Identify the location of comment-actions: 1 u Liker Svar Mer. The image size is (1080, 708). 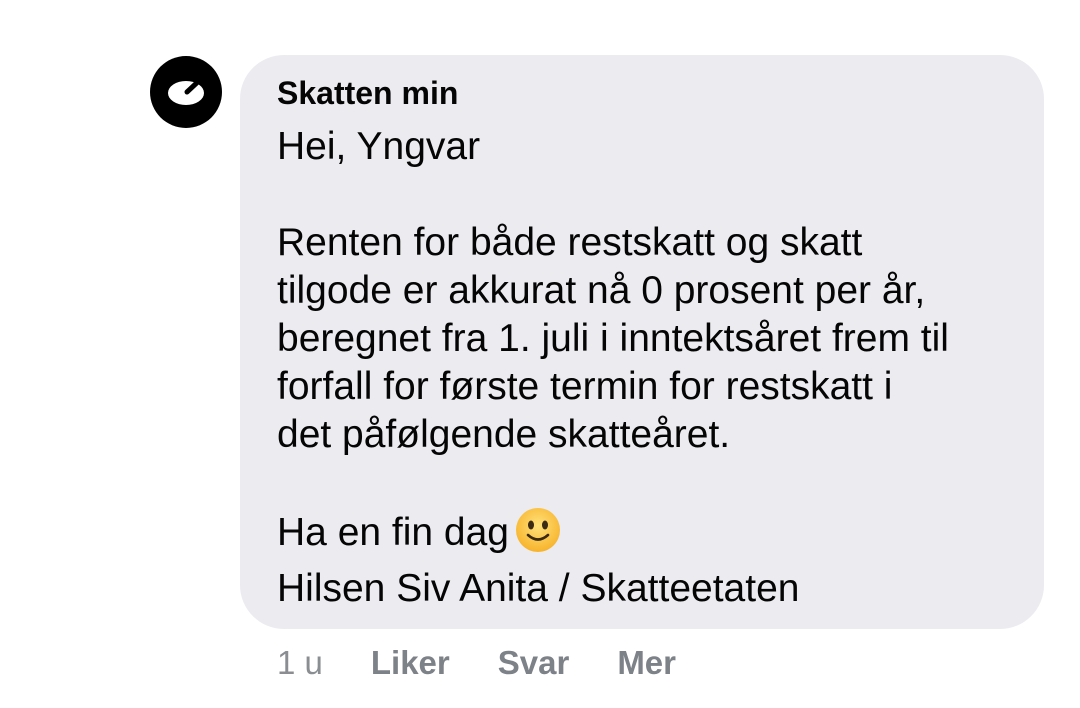
(500, 663).